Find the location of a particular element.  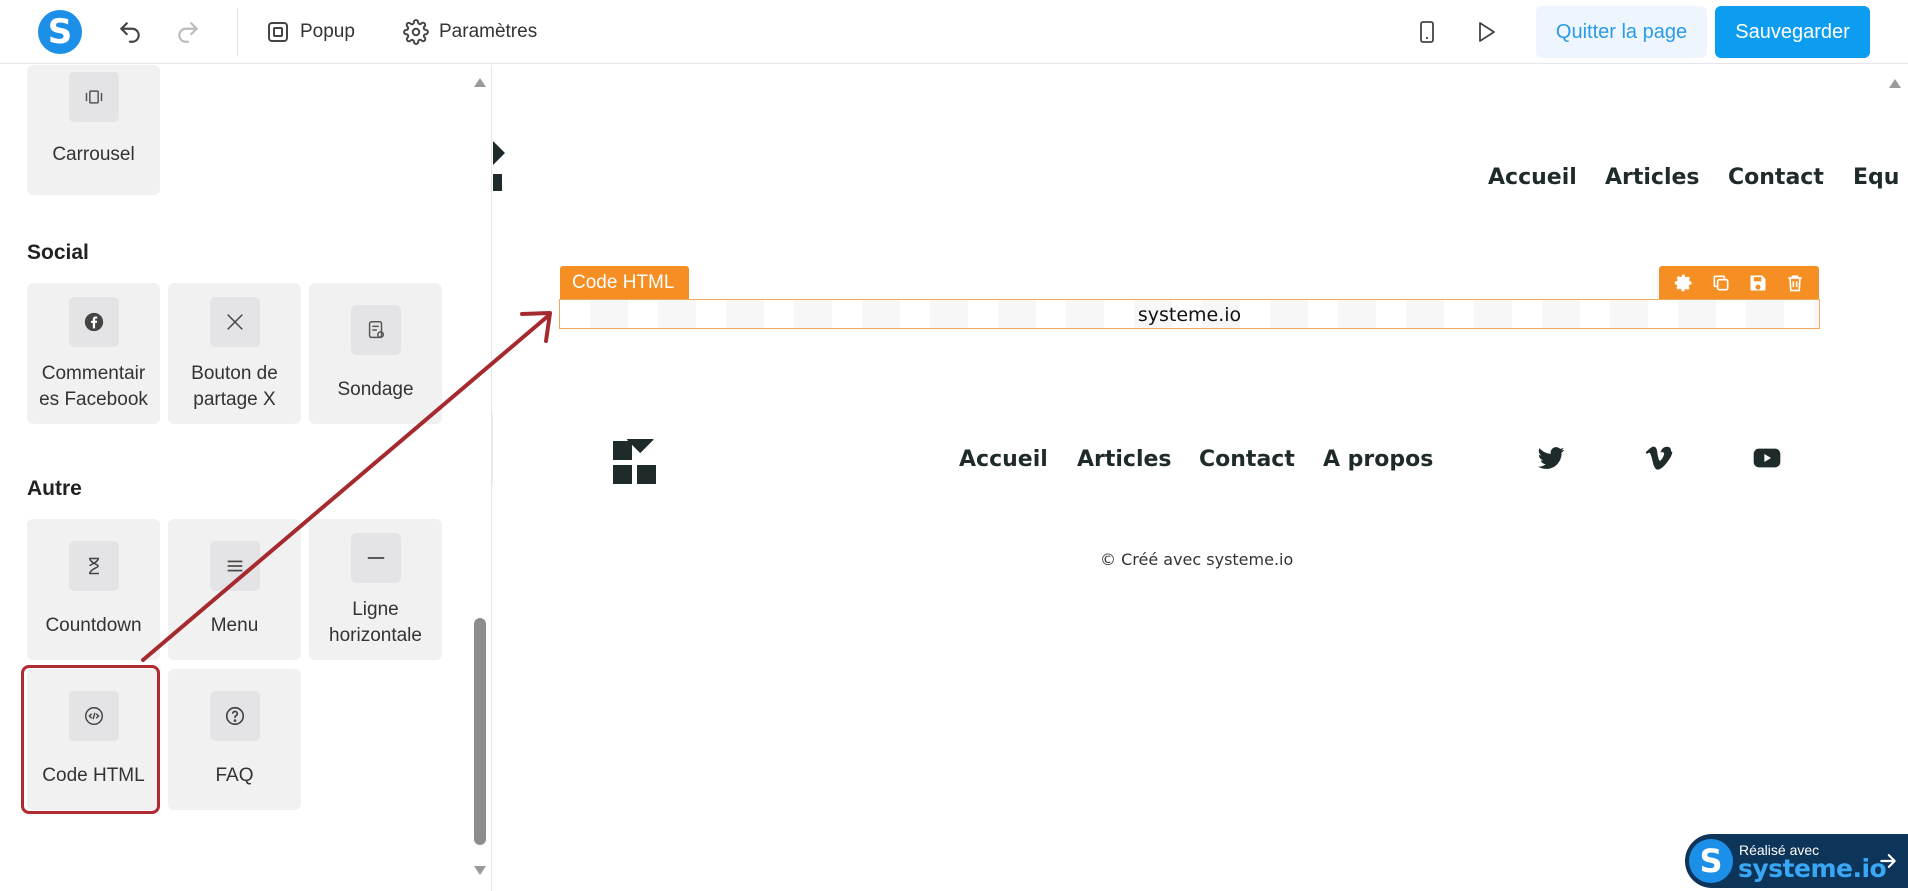

settings-button: Paramètres is located at coordinates (470, 32).